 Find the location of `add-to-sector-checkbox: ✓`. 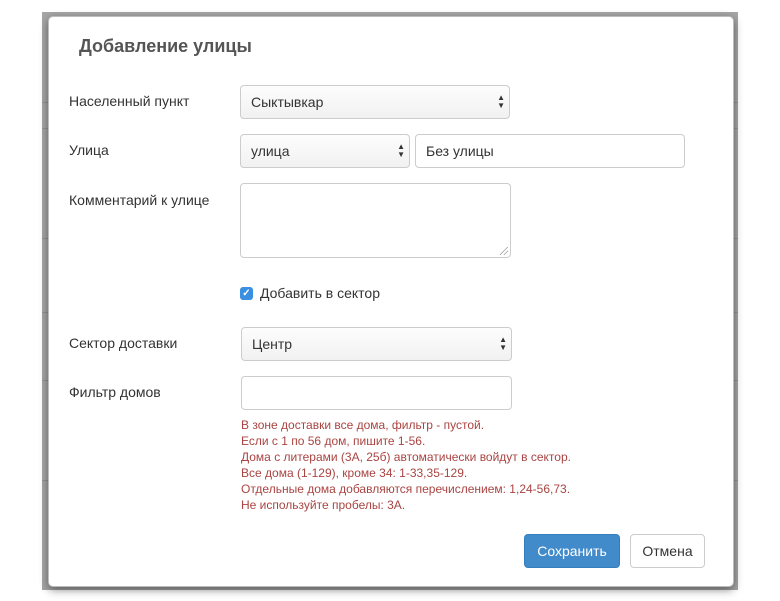

add-to-sector-checkbox: ✓ is located at coordinates (246, 293).